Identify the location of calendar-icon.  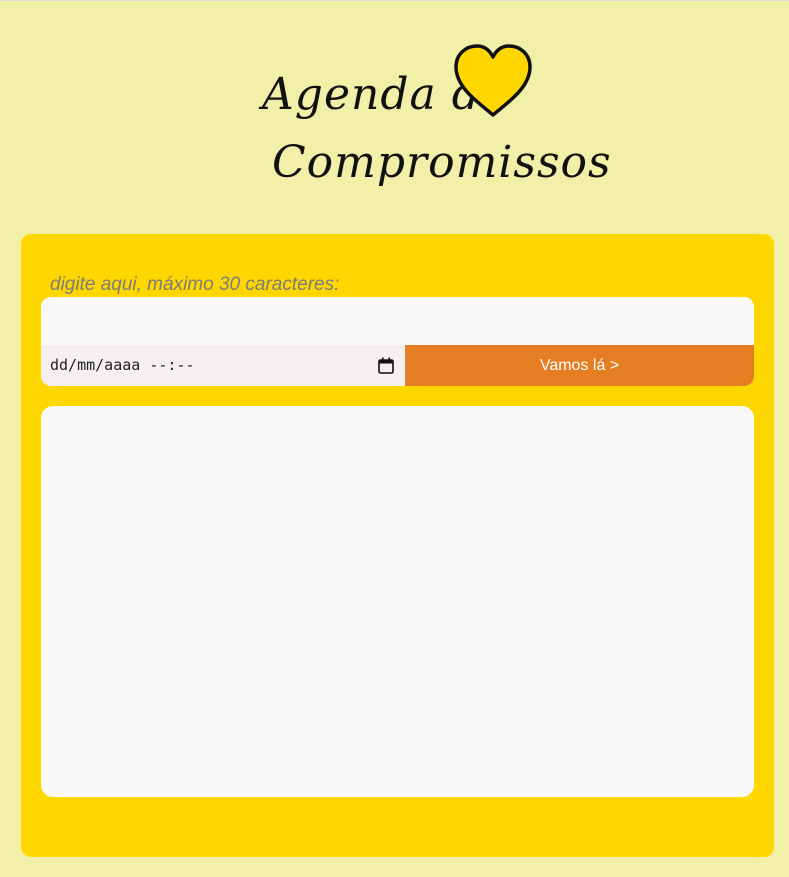
(386, 365).